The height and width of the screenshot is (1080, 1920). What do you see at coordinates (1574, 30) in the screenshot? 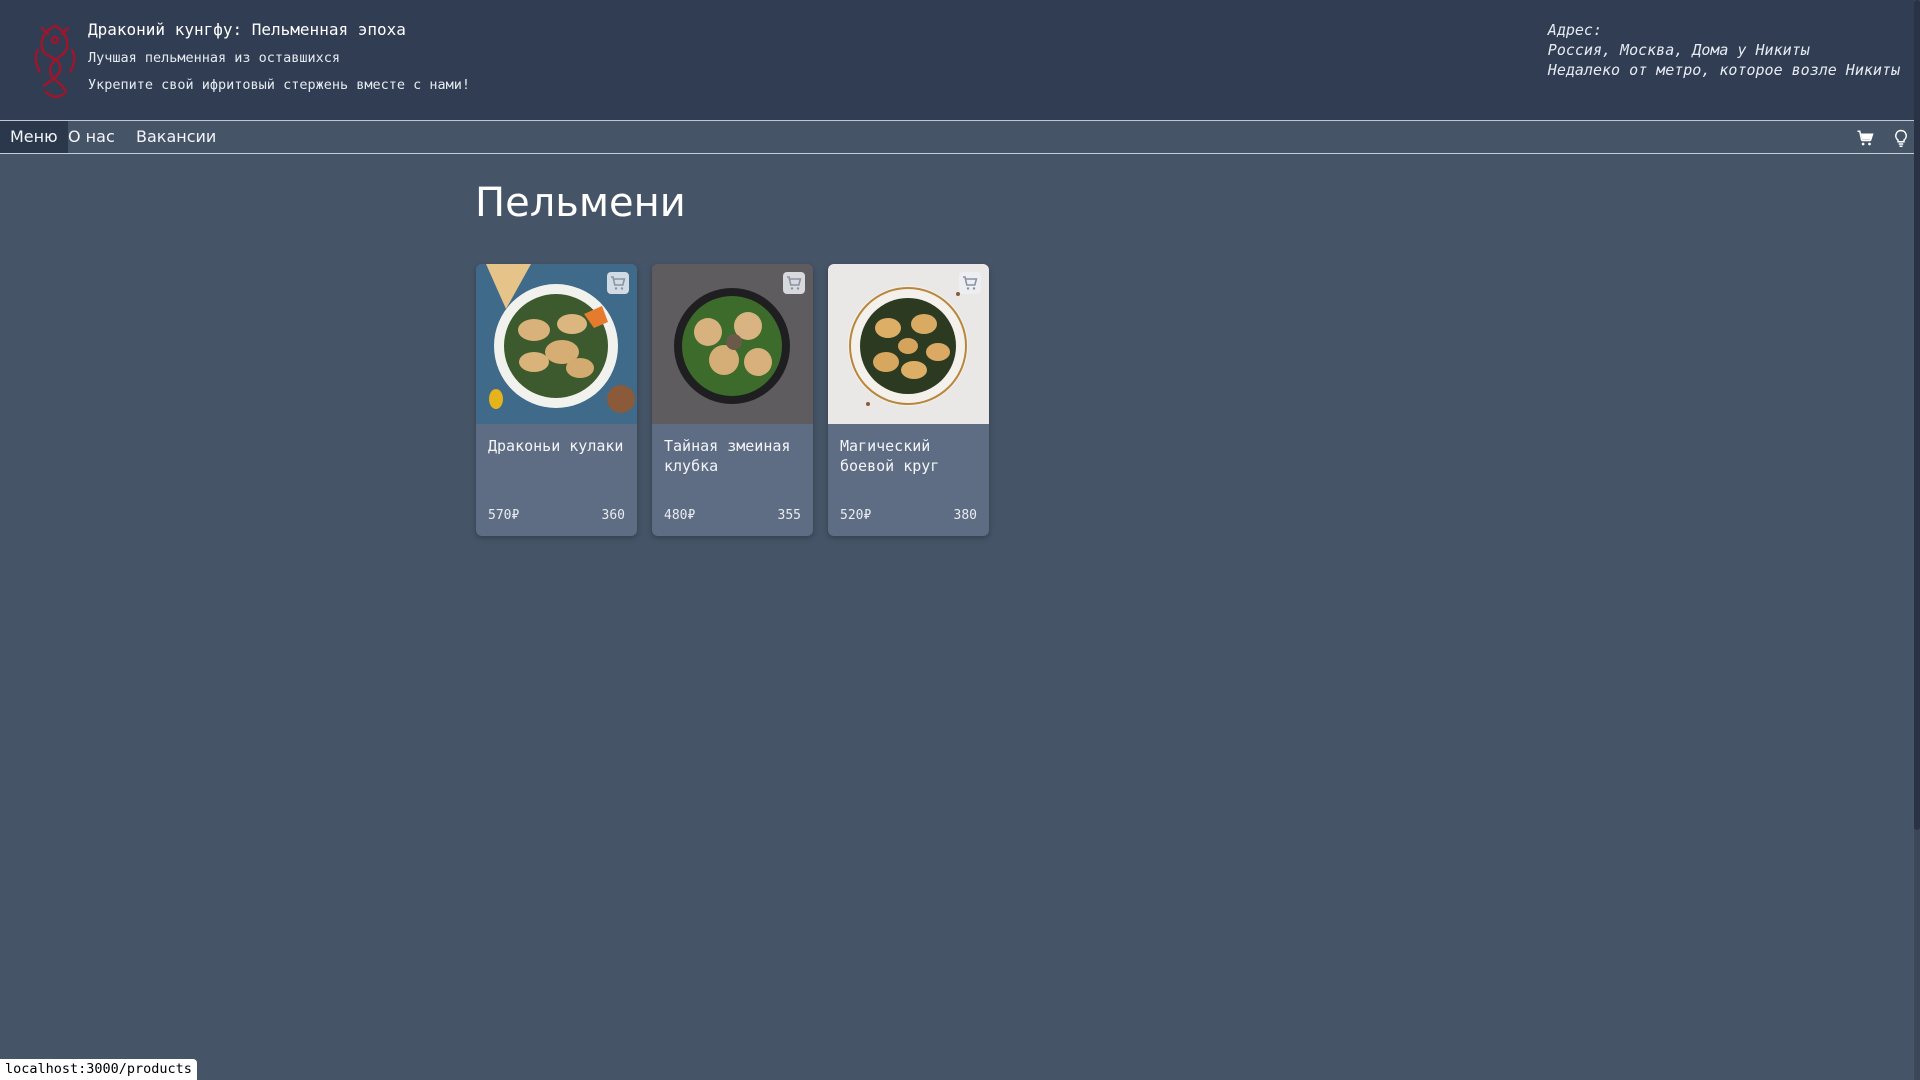
I see `address-label: Адрес:` at bounding box center [1574, 30].